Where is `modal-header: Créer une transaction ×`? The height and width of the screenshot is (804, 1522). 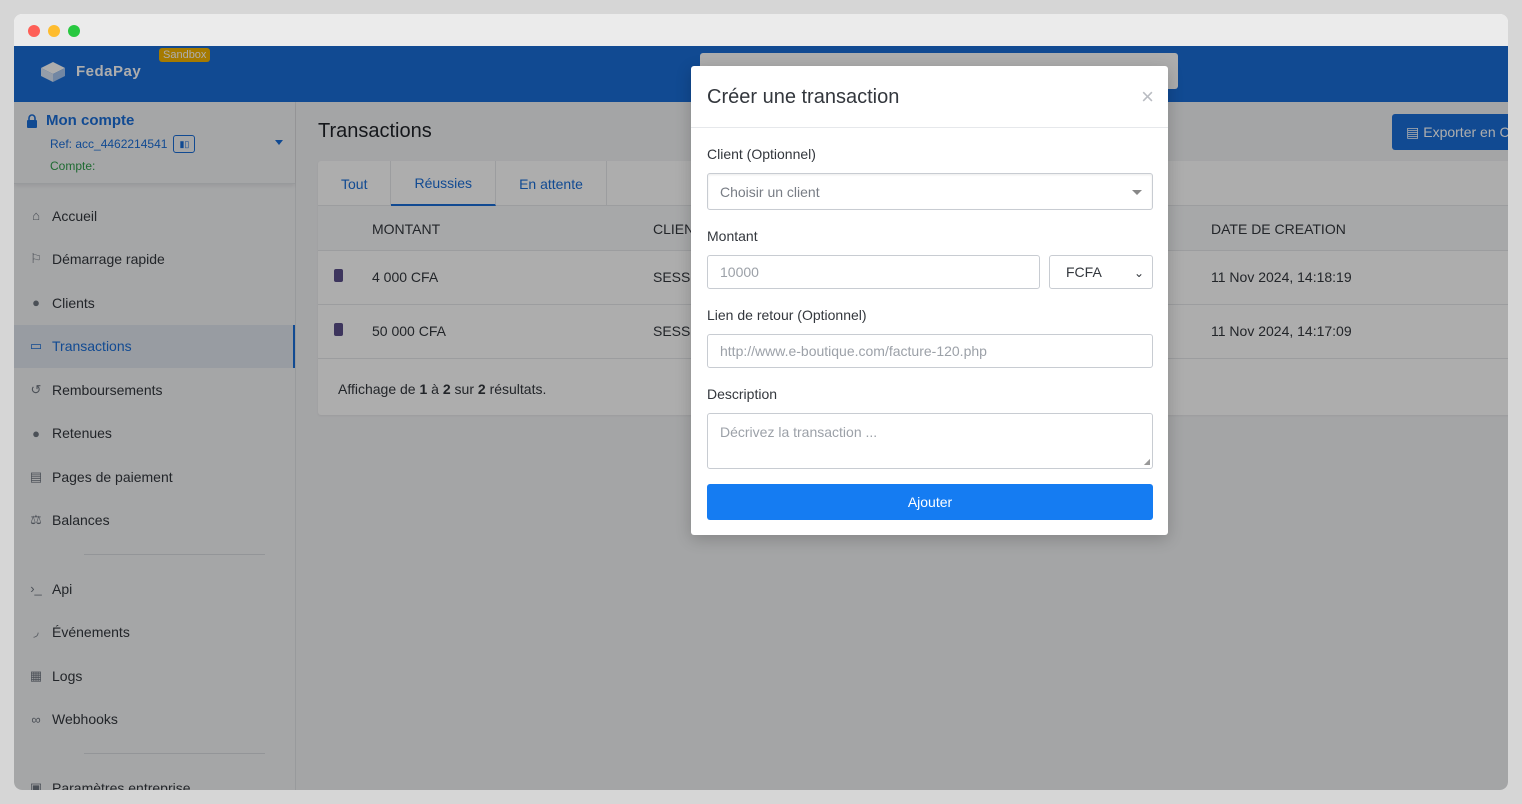
modal-header: Créer une transaction × is located at coordinates (929, 97).